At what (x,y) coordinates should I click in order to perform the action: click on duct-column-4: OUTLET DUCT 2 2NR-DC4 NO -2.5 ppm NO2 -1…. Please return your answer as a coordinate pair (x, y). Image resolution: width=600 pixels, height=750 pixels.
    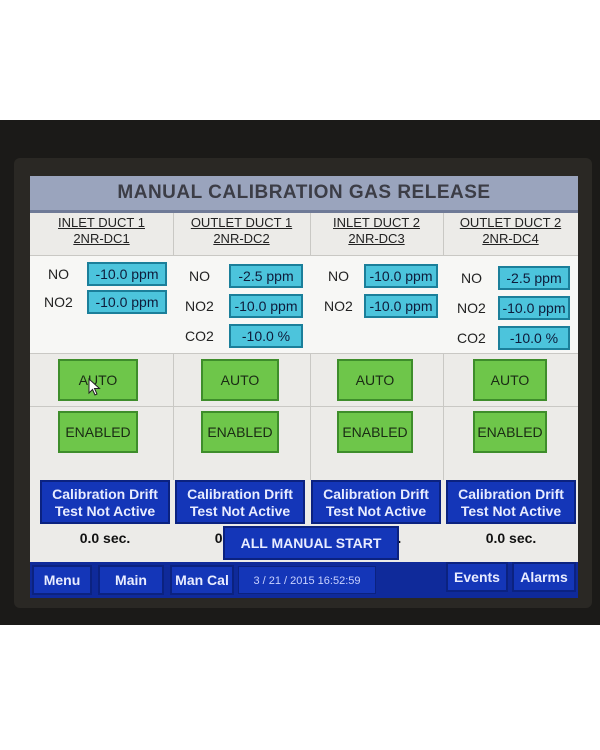
    Looking at the image, I should click on (510, 346).